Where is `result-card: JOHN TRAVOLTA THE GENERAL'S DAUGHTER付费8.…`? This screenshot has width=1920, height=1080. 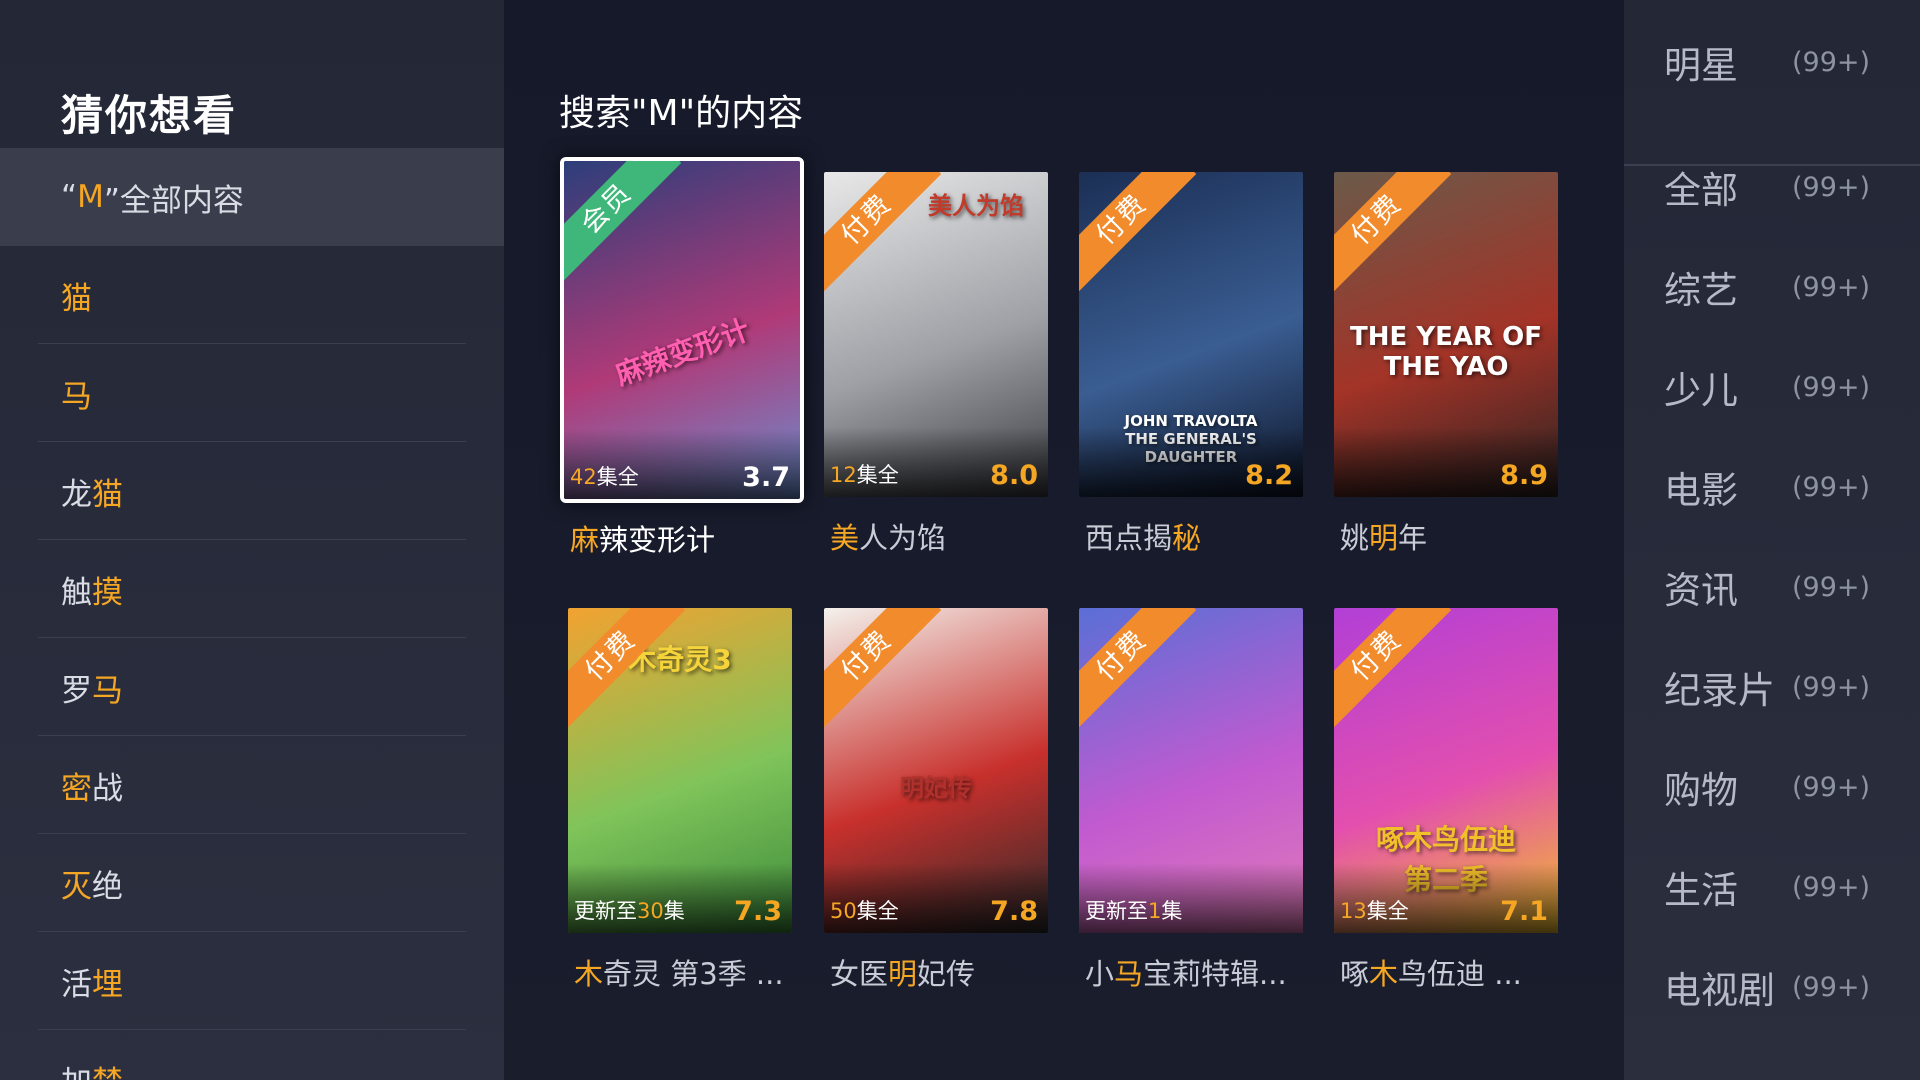
result-card: JOHN TRAVOLTA THE GENERAL'S DAUGHTER付费8.… is located at coordinates (1191, 364).